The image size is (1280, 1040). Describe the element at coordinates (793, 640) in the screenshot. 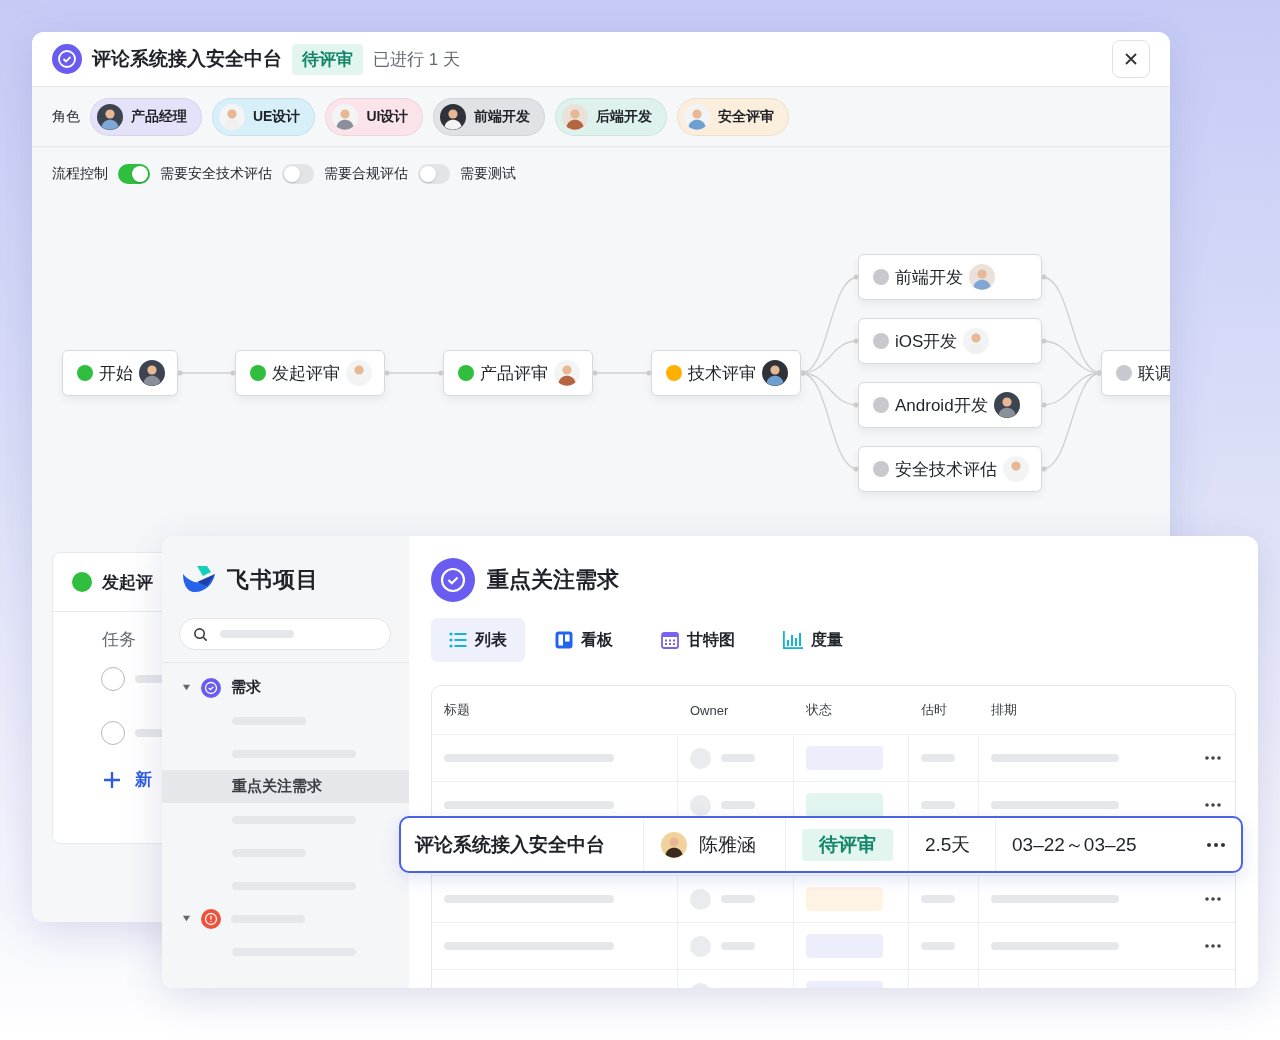

I see `bar-chart-icon` at that location.